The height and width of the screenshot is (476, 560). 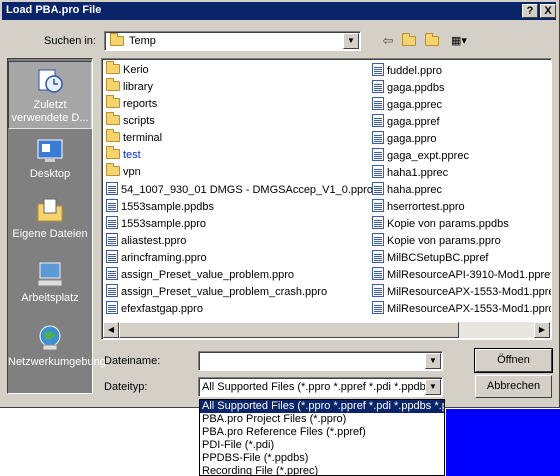 I want to click on place-my-documents: Eigene Dateien, so click(x=50, y=219).